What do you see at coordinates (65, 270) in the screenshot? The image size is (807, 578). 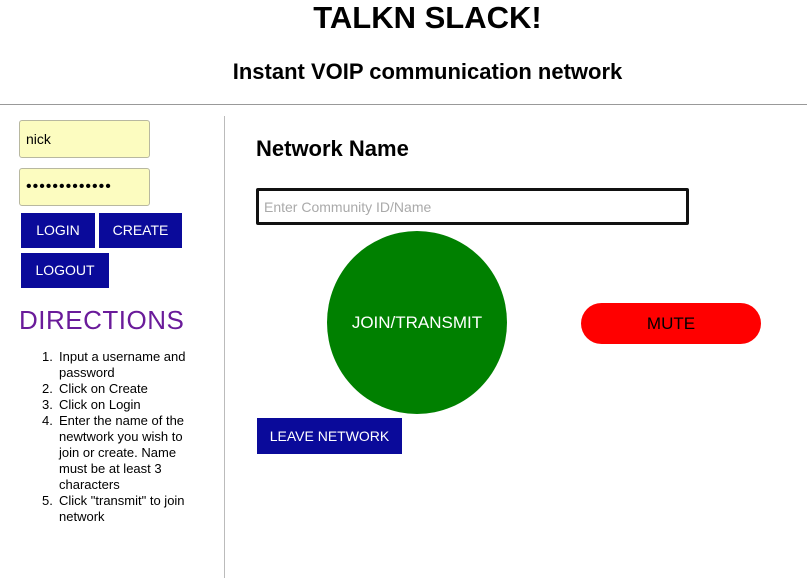 I see `logout-button: LOGOUT` at bounding box center [65, 270].